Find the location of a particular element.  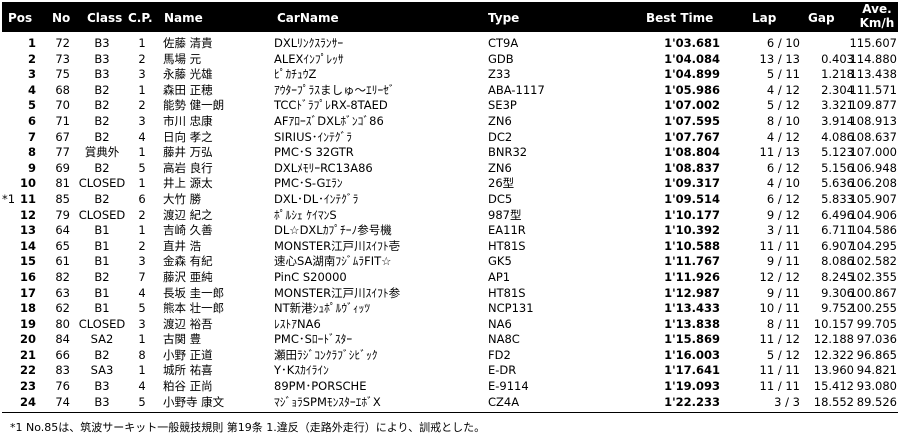

best-time: 1'15.869 is located at coordinates (692, 339).